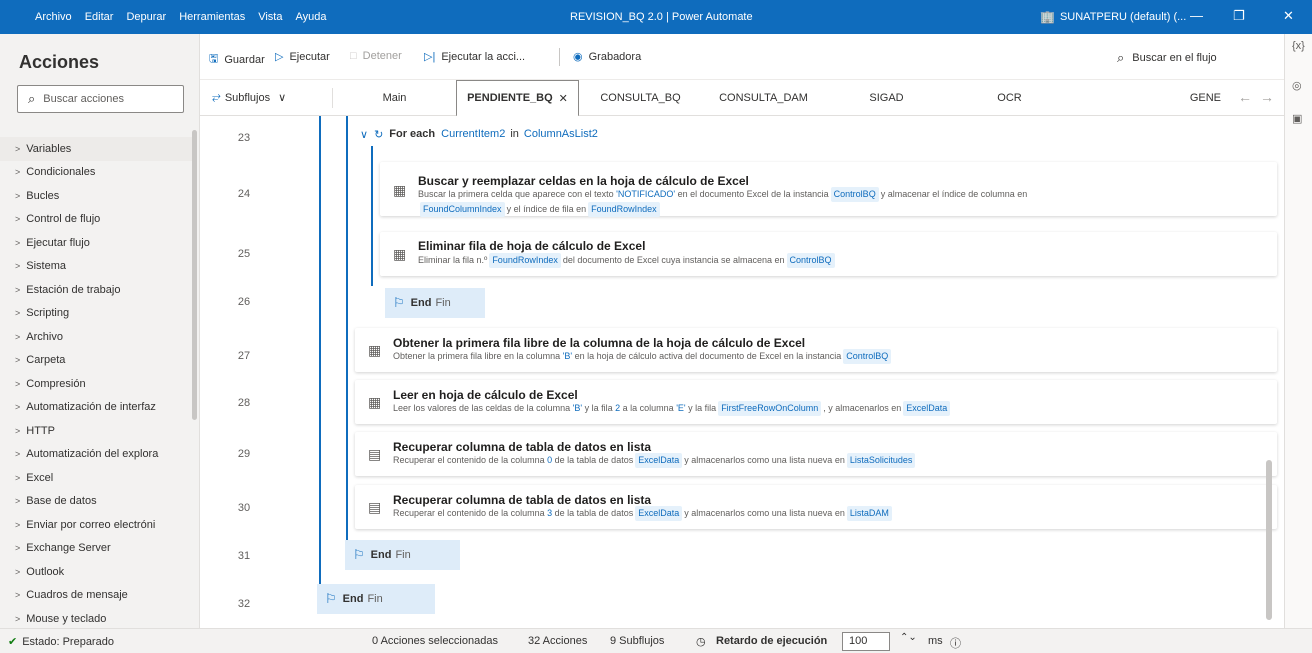  Describe the element at coordinates (146, 17) in the screenshot. I see `menu-depurar: Depurar` at that location.